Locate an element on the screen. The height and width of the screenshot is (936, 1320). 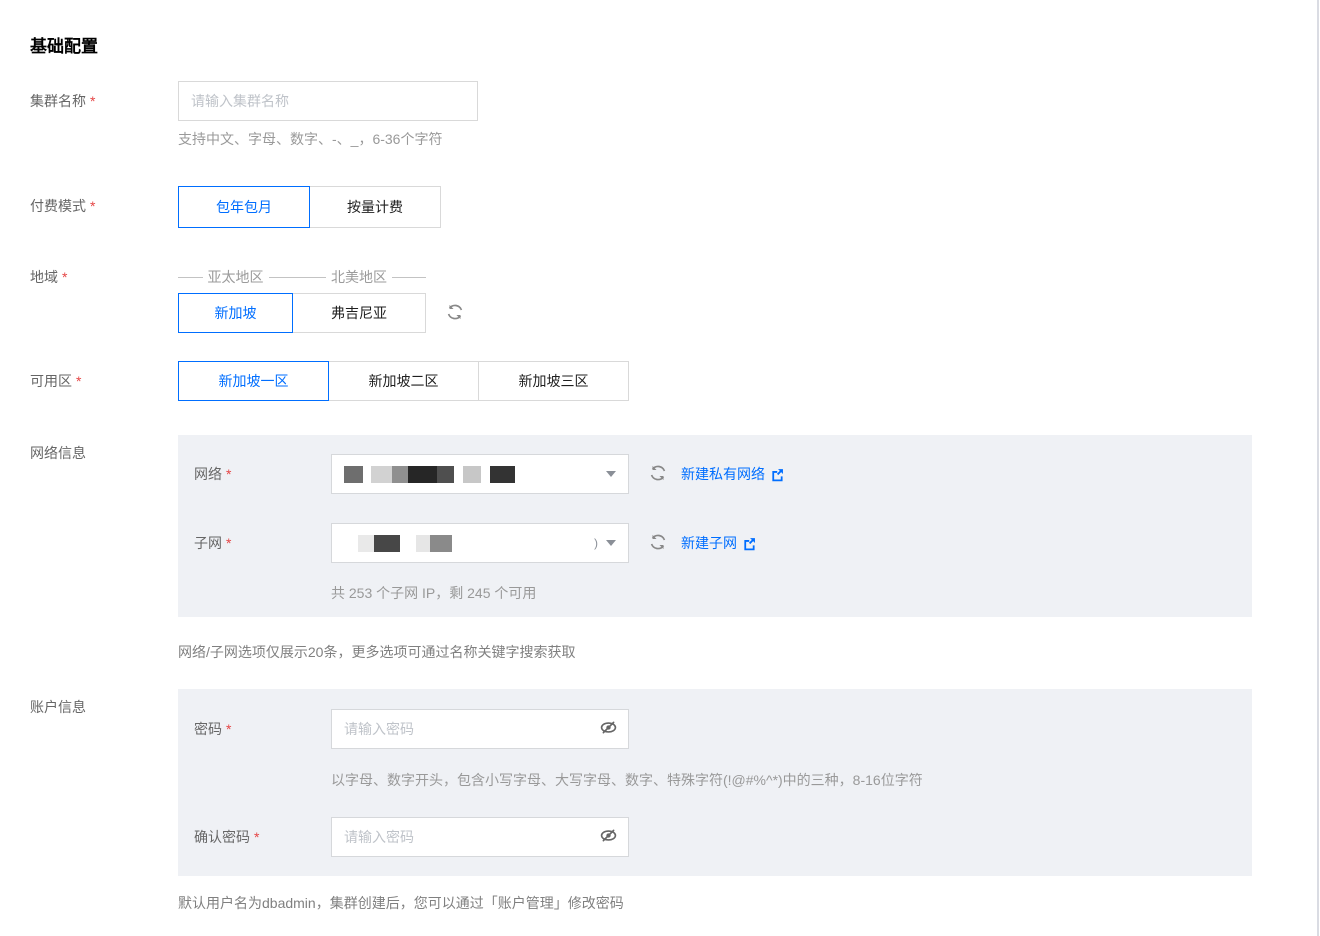
redacted-subnet-value is located at coordinates (469, 543).